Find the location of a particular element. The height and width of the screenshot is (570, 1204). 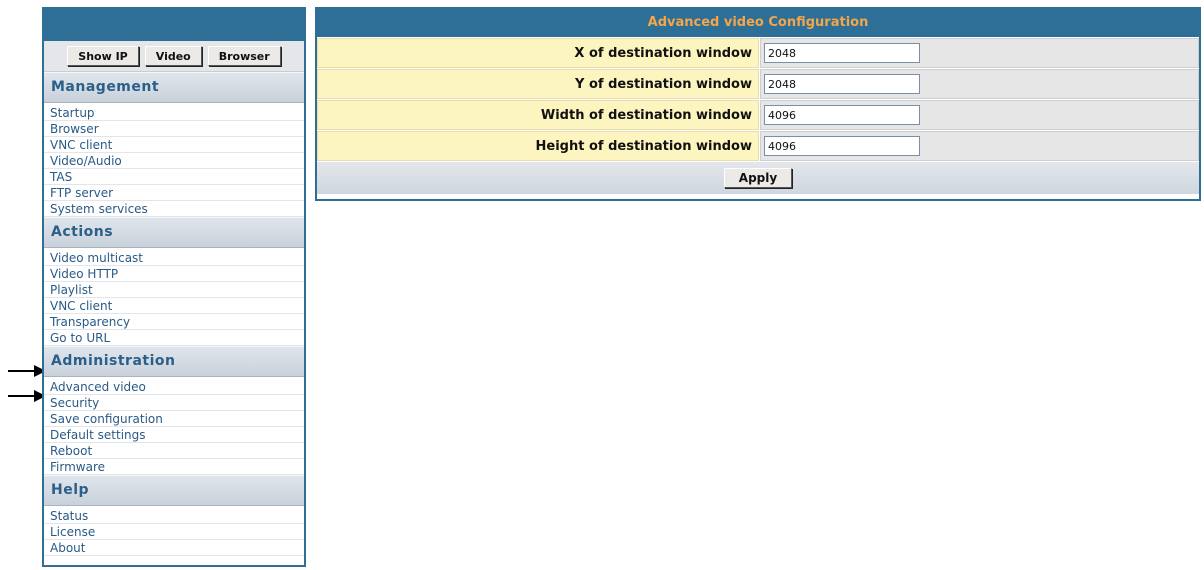

sidebar-item-status: Status is located at coordinates (174, 516).